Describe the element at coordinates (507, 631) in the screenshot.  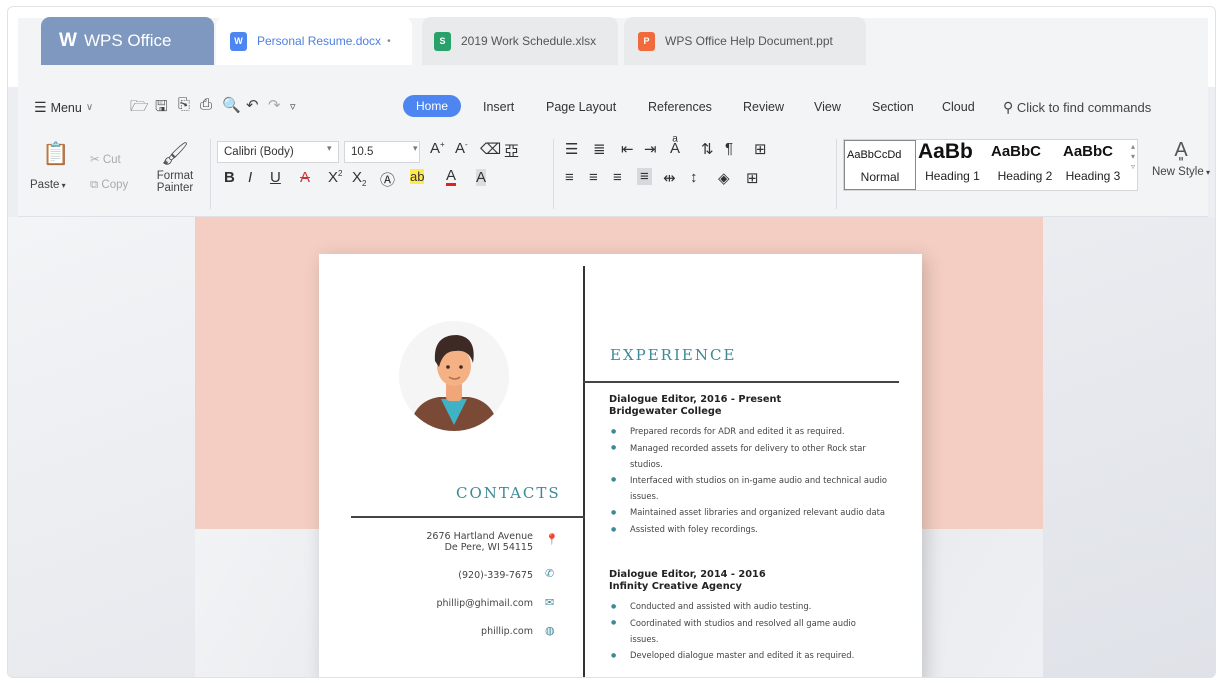
I see `contact-website: phillip.com` at that location.